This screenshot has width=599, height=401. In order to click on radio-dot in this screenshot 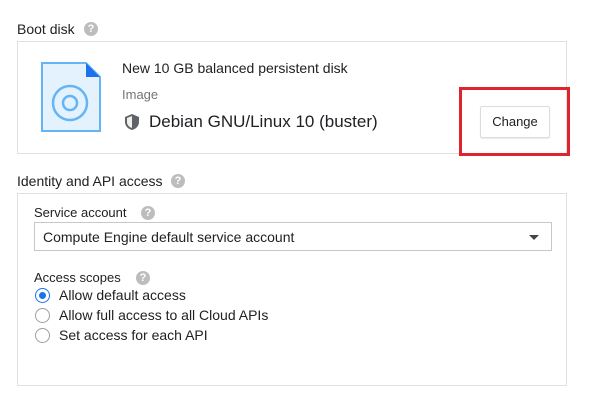, I will do `click(42, 295)`.